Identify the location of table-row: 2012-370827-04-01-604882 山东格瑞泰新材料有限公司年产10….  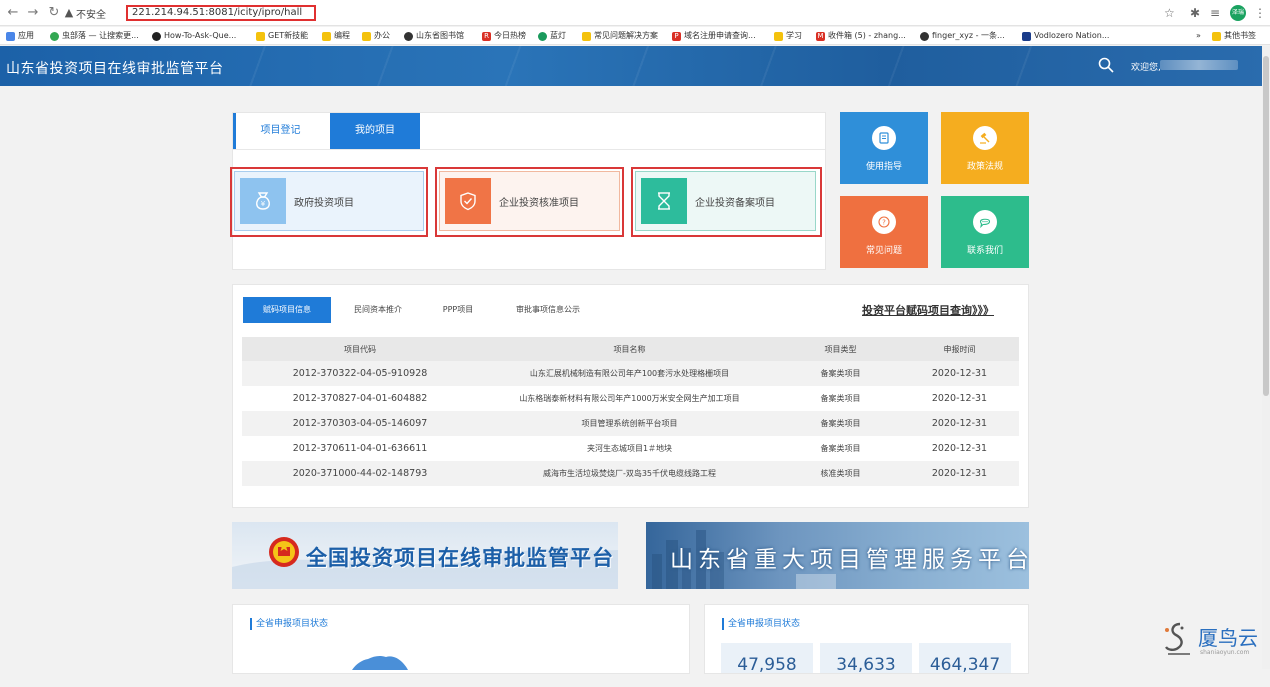
(630, 398).